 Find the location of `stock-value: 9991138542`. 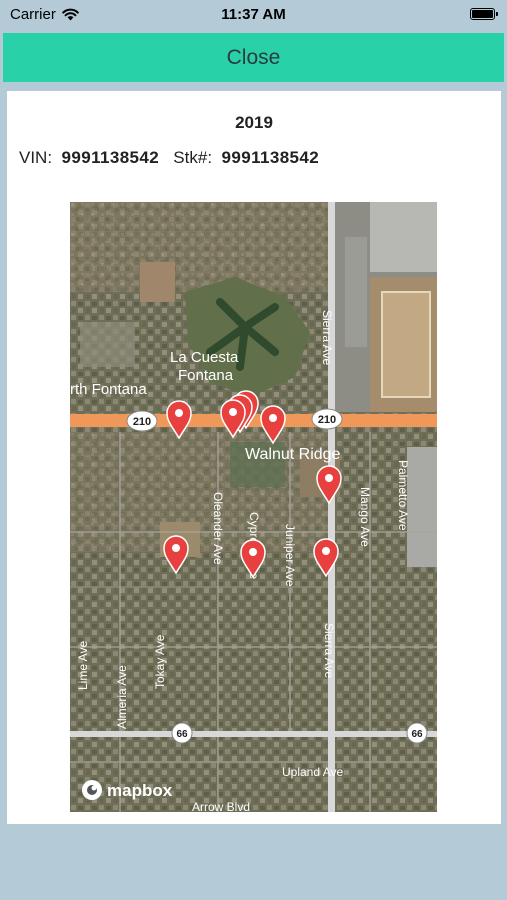

stock-value: 9991138542 is located at coordinates (270, 157).